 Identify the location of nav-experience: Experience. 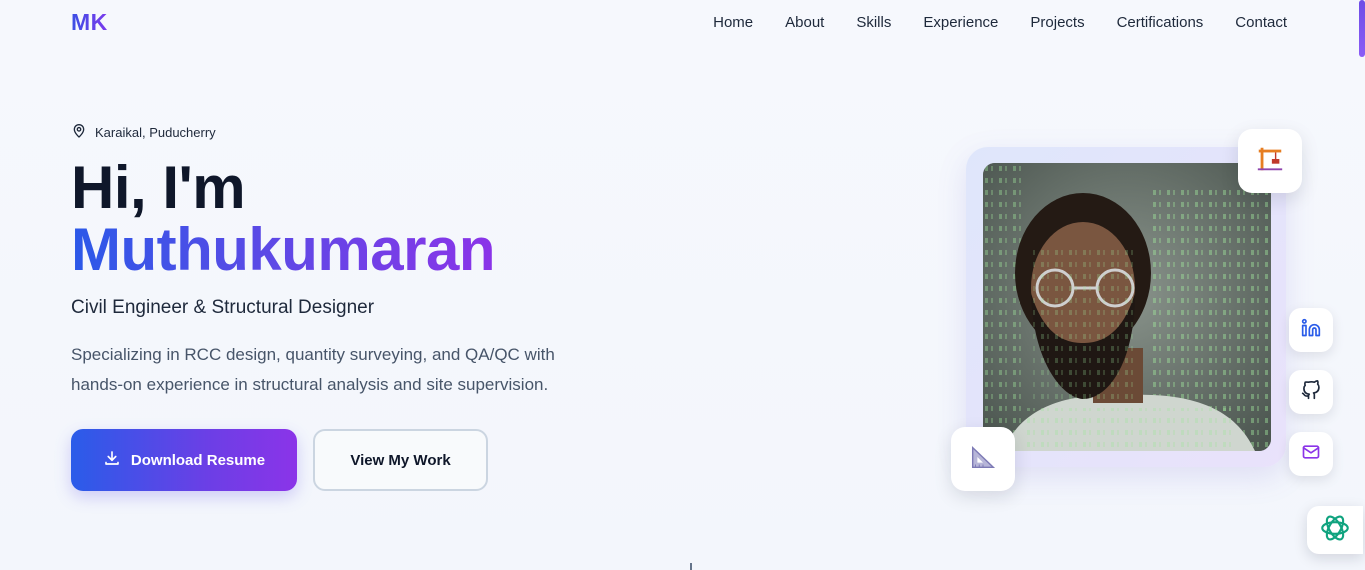
(960, 23).